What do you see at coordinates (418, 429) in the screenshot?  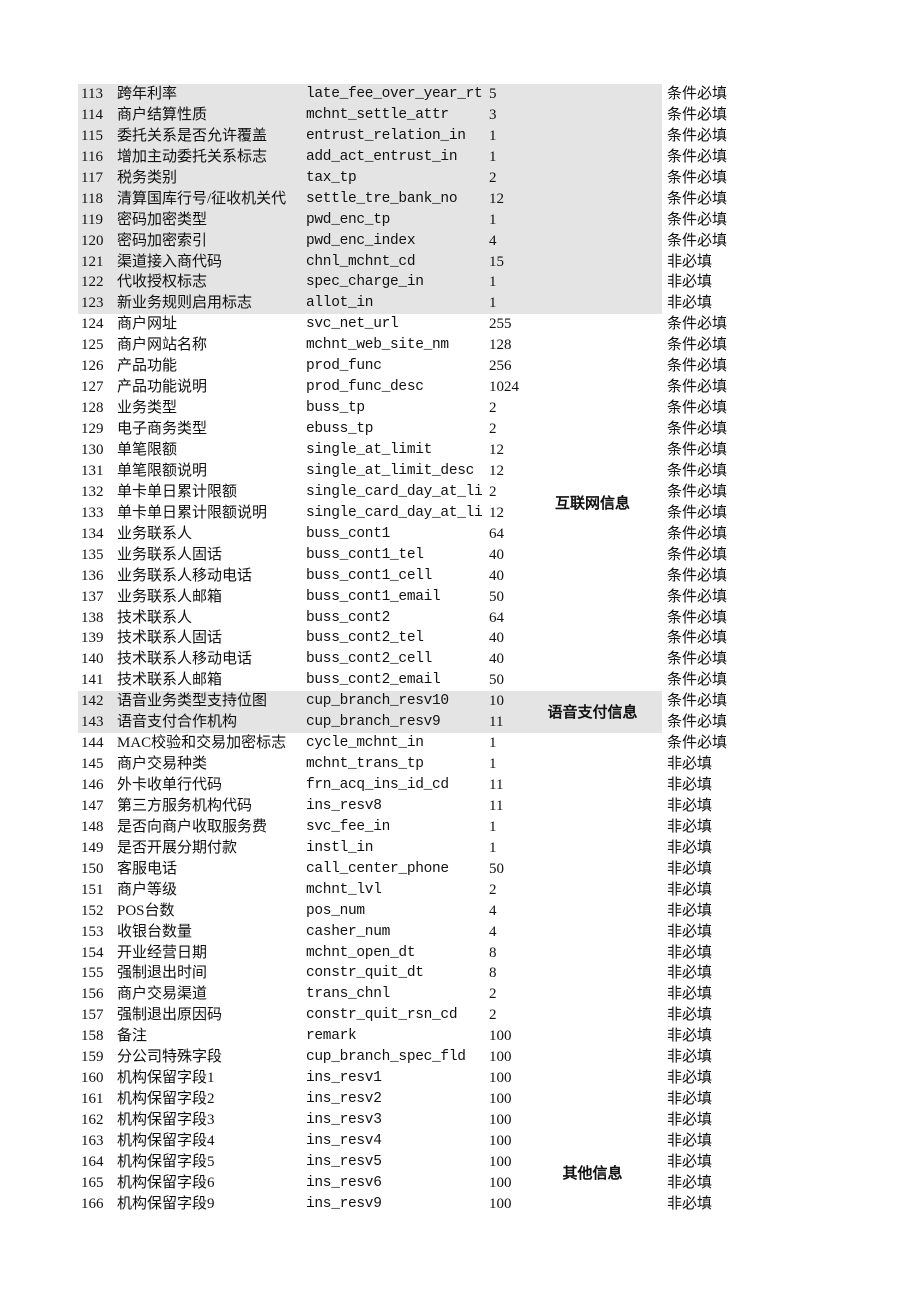 I see `table-row: 129 电子商务类型 ebuss_tp 2 条件必填` at bounding box center [418, 429].